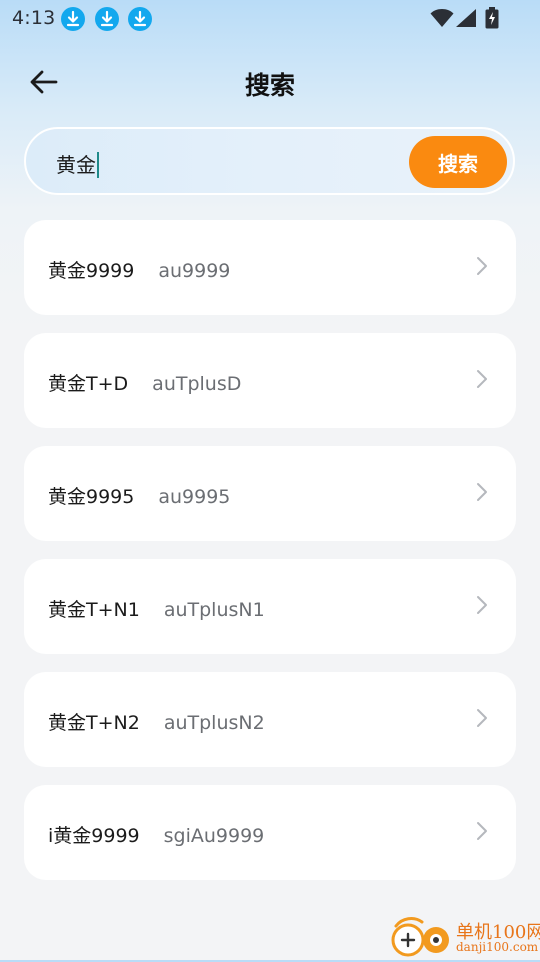  What do you see at coordinates (269, 85) in the screenshot?
I see `page-title: 搜索` at bounding box center [269, 85].